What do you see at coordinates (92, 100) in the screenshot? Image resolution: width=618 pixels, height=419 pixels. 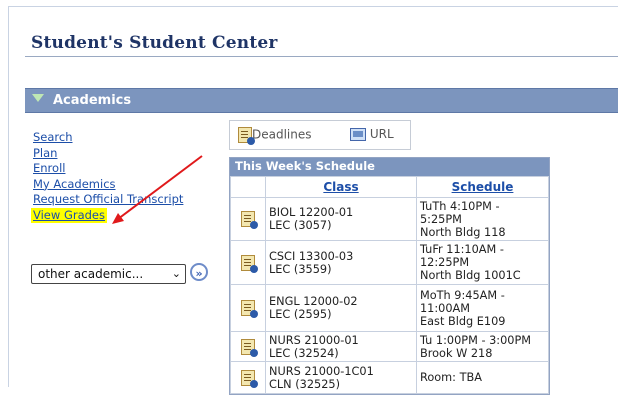 I see `section-title: Academics` at bounding box center [92, 100].